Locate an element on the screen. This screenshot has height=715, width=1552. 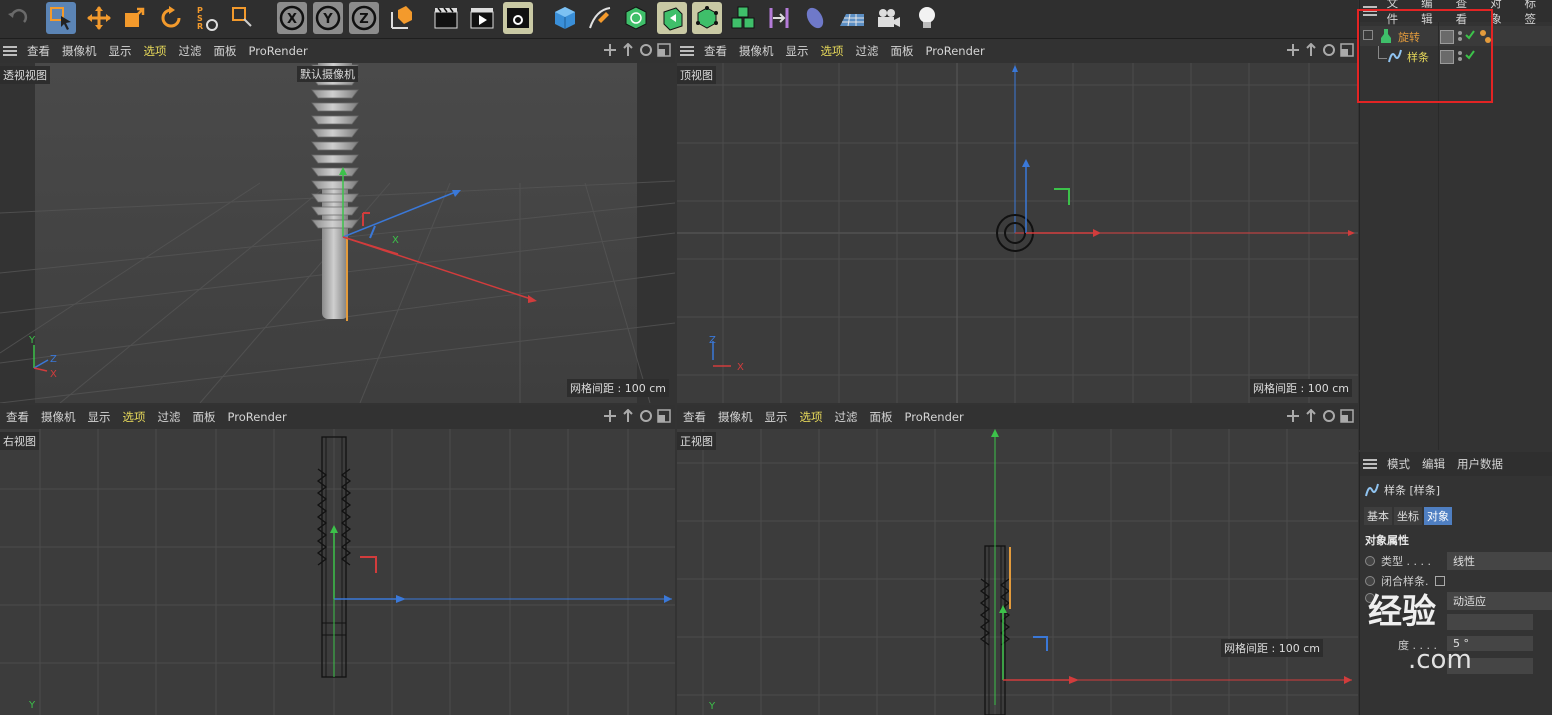
lock-x-axis-button: X is located at coordinates (292, 18).